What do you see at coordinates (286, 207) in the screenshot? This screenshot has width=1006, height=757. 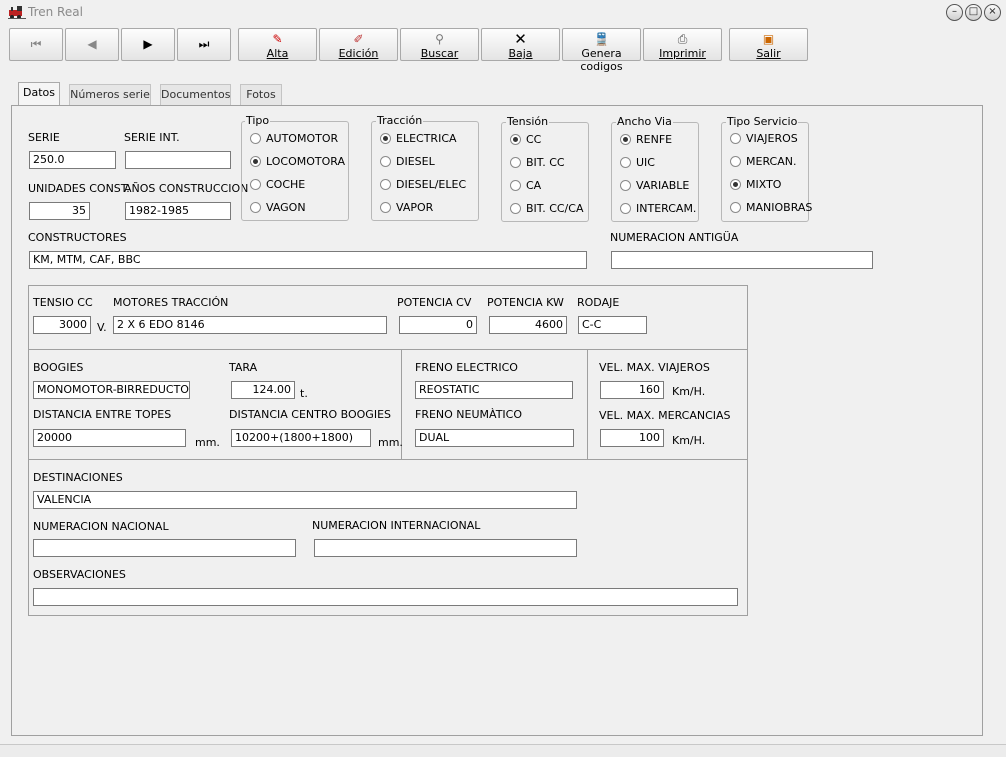 I see `tipo-option-label: VAGON` at bounding box center [286, 207].